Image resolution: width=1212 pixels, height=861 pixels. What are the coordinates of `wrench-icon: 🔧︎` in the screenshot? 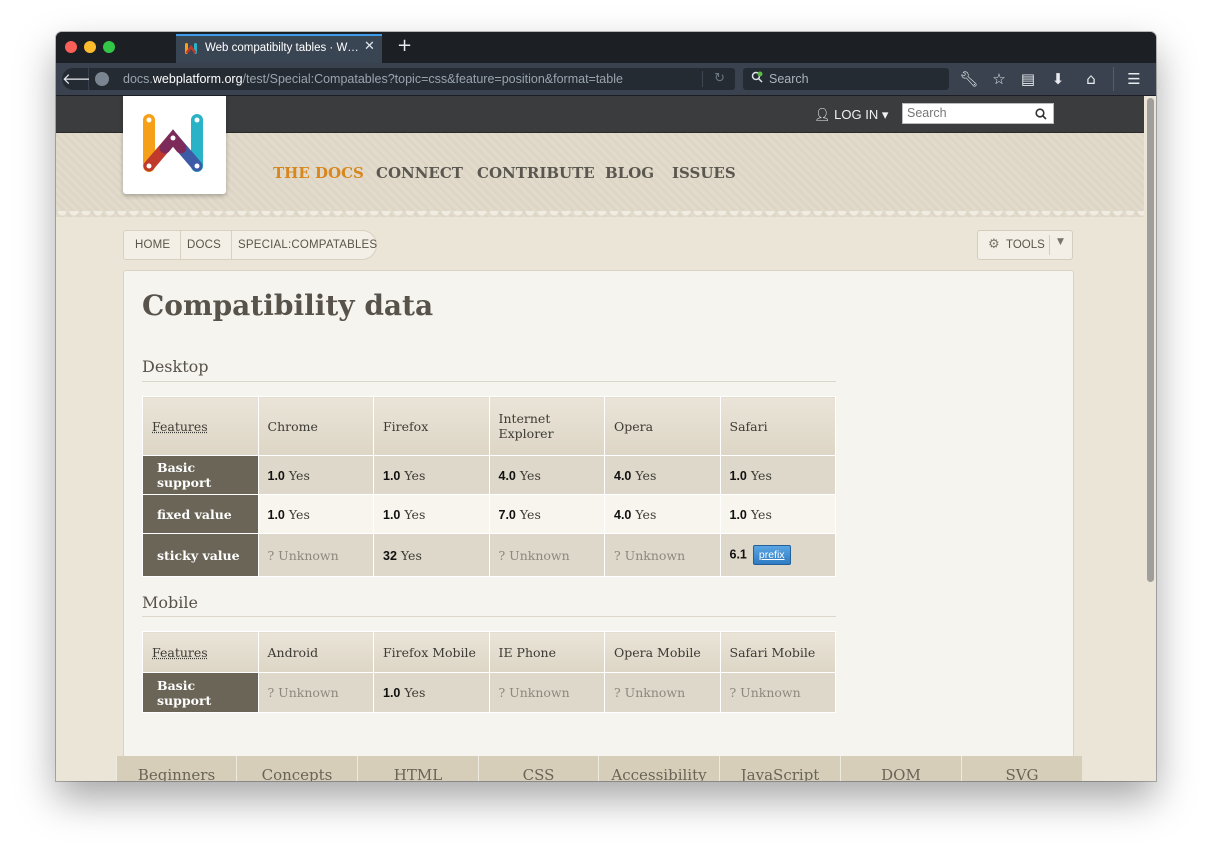 It's located at (969, 79).